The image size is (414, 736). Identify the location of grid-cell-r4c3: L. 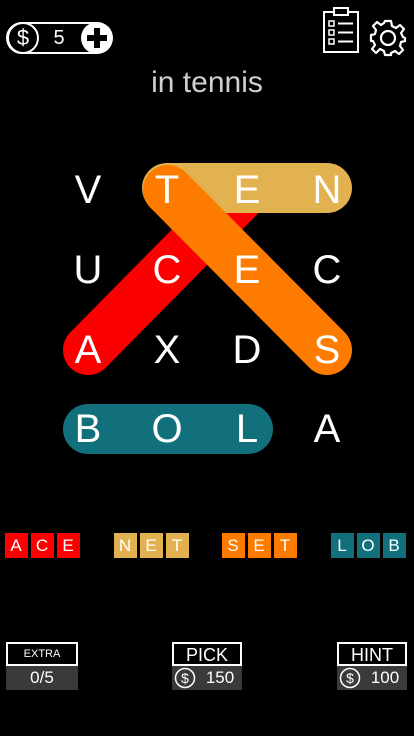
(247, 429).